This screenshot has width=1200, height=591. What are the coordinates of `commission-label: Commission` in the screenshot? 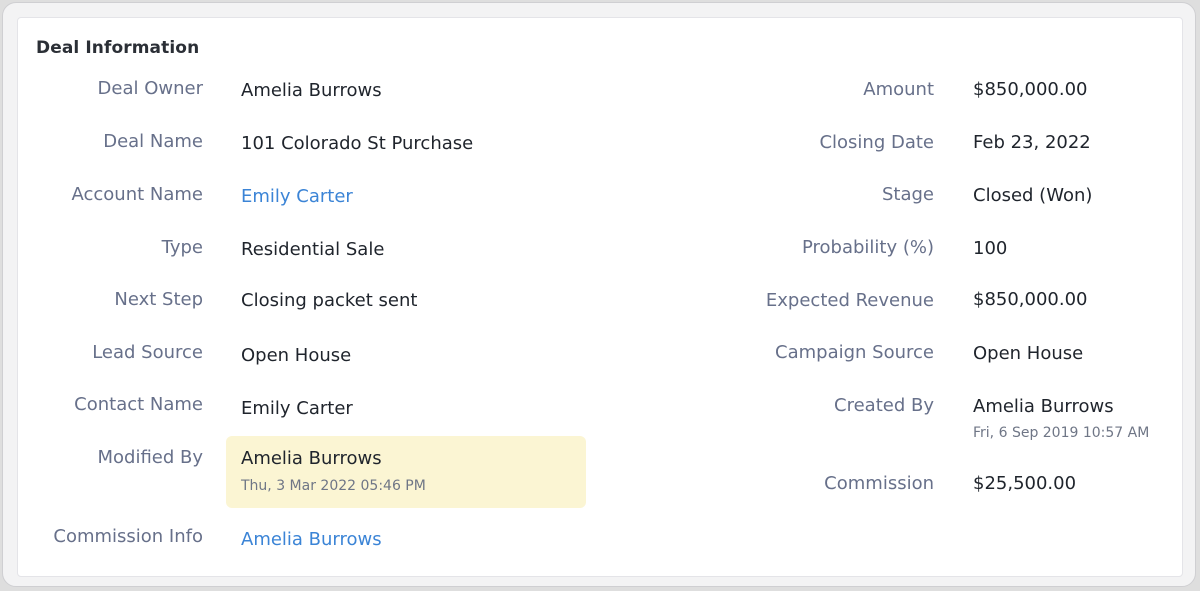 It's located at (879, 483).